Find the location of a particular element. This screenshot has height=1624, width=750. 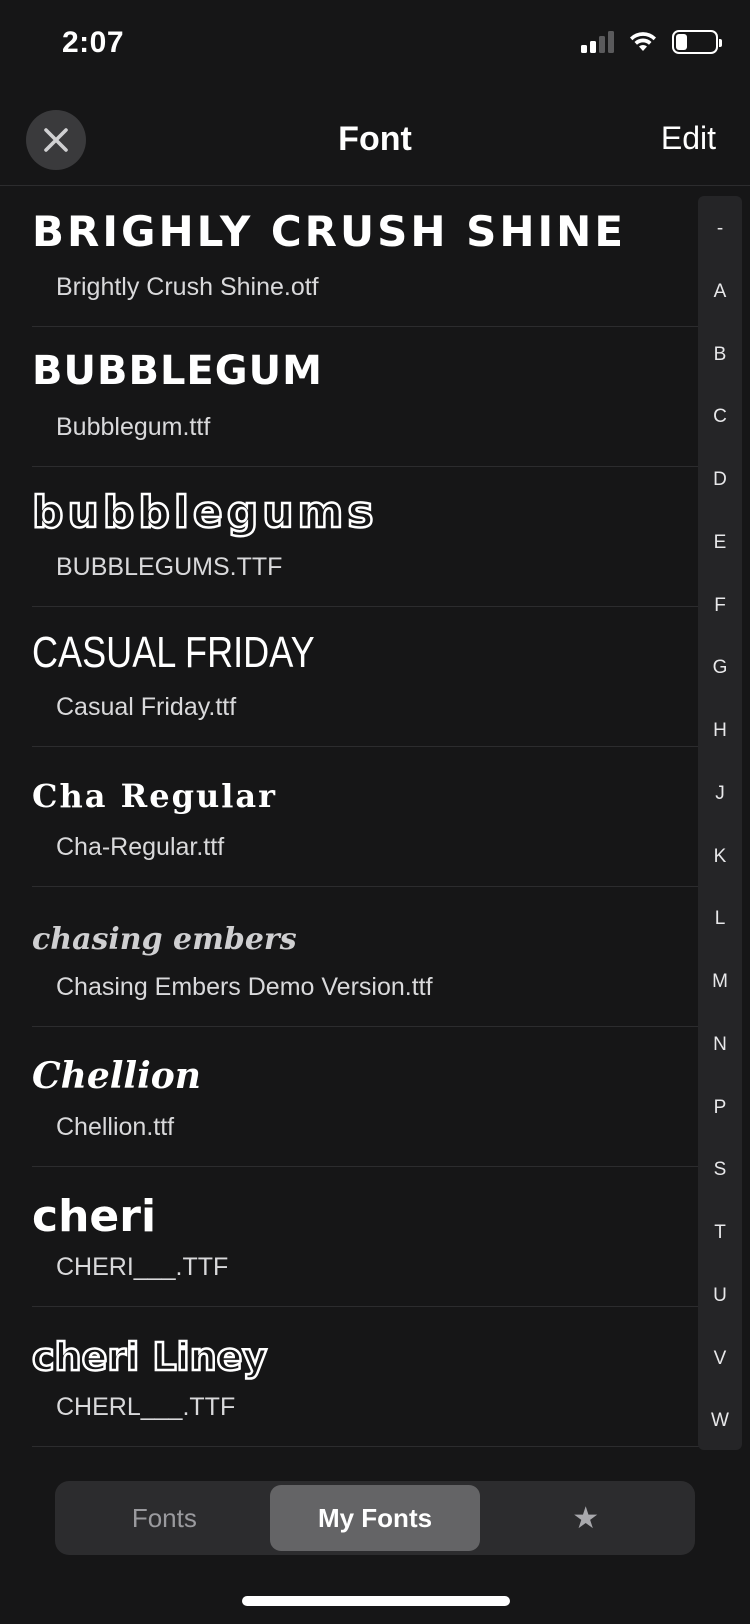

font-list-item: cheri CHERI___.TTF is located at coordinates (366, 1237).